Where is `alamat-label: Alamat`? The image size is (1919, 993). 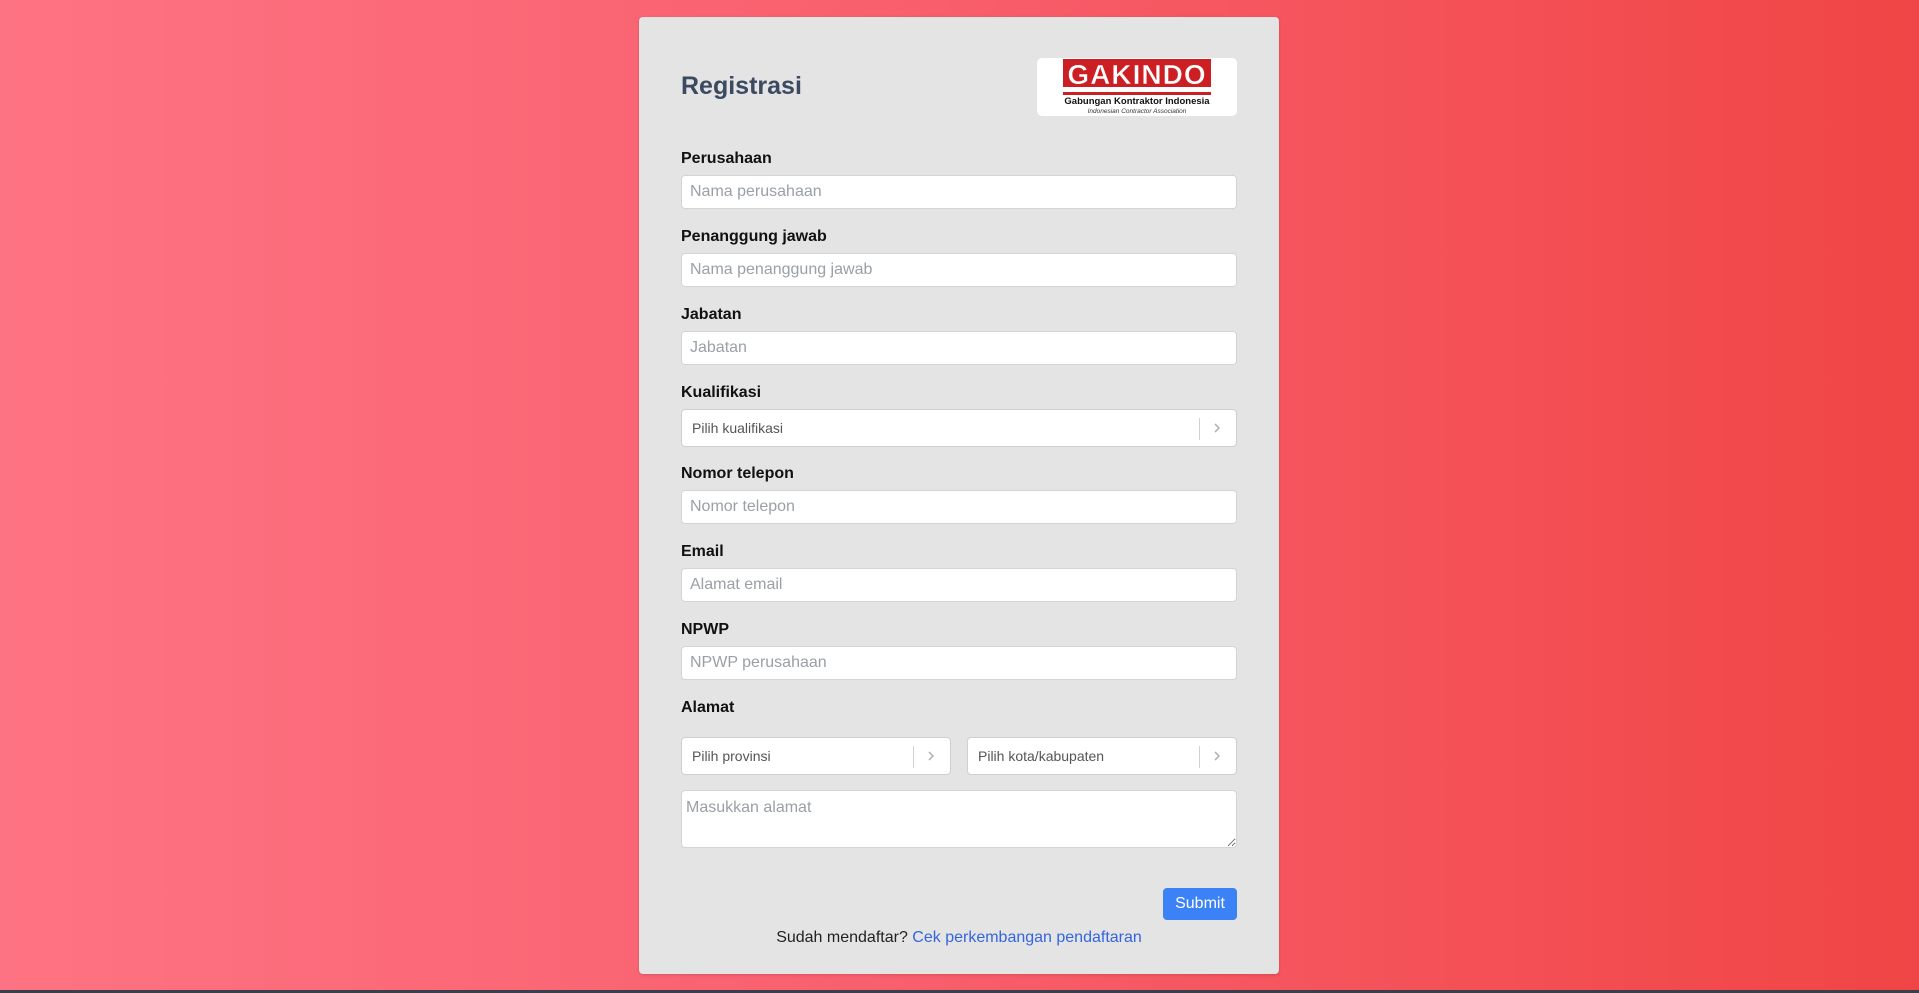 alamat-label: Alamat is located at coordinates (708, 707).